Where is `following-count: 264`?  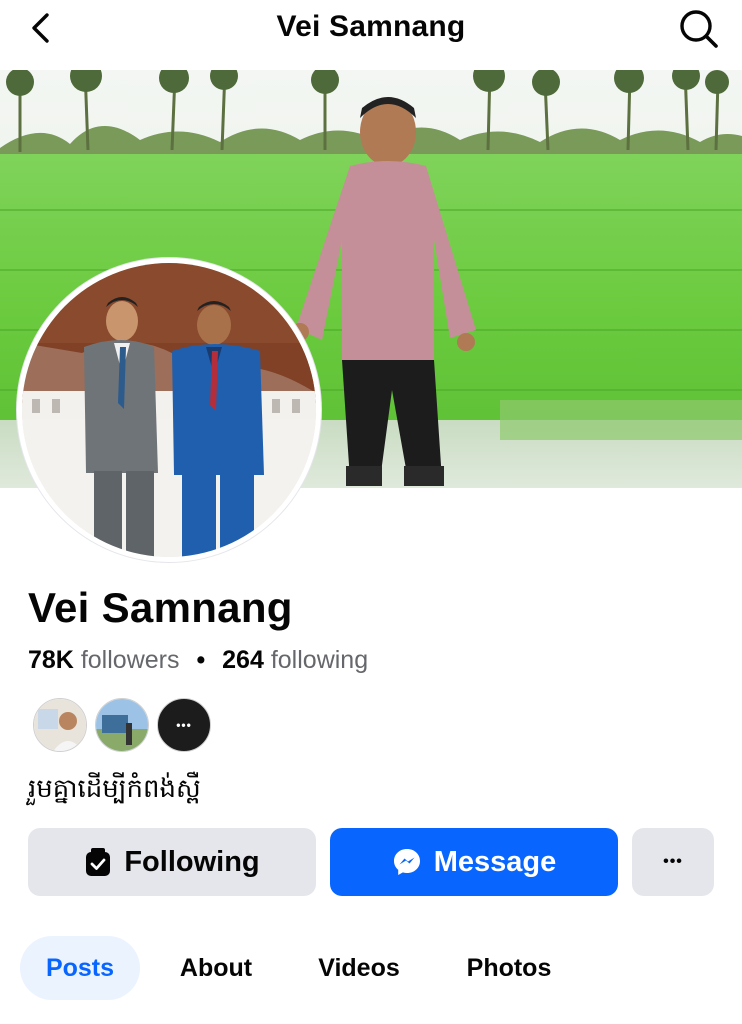 following-count: 264 is located at coordinates (243, 660).